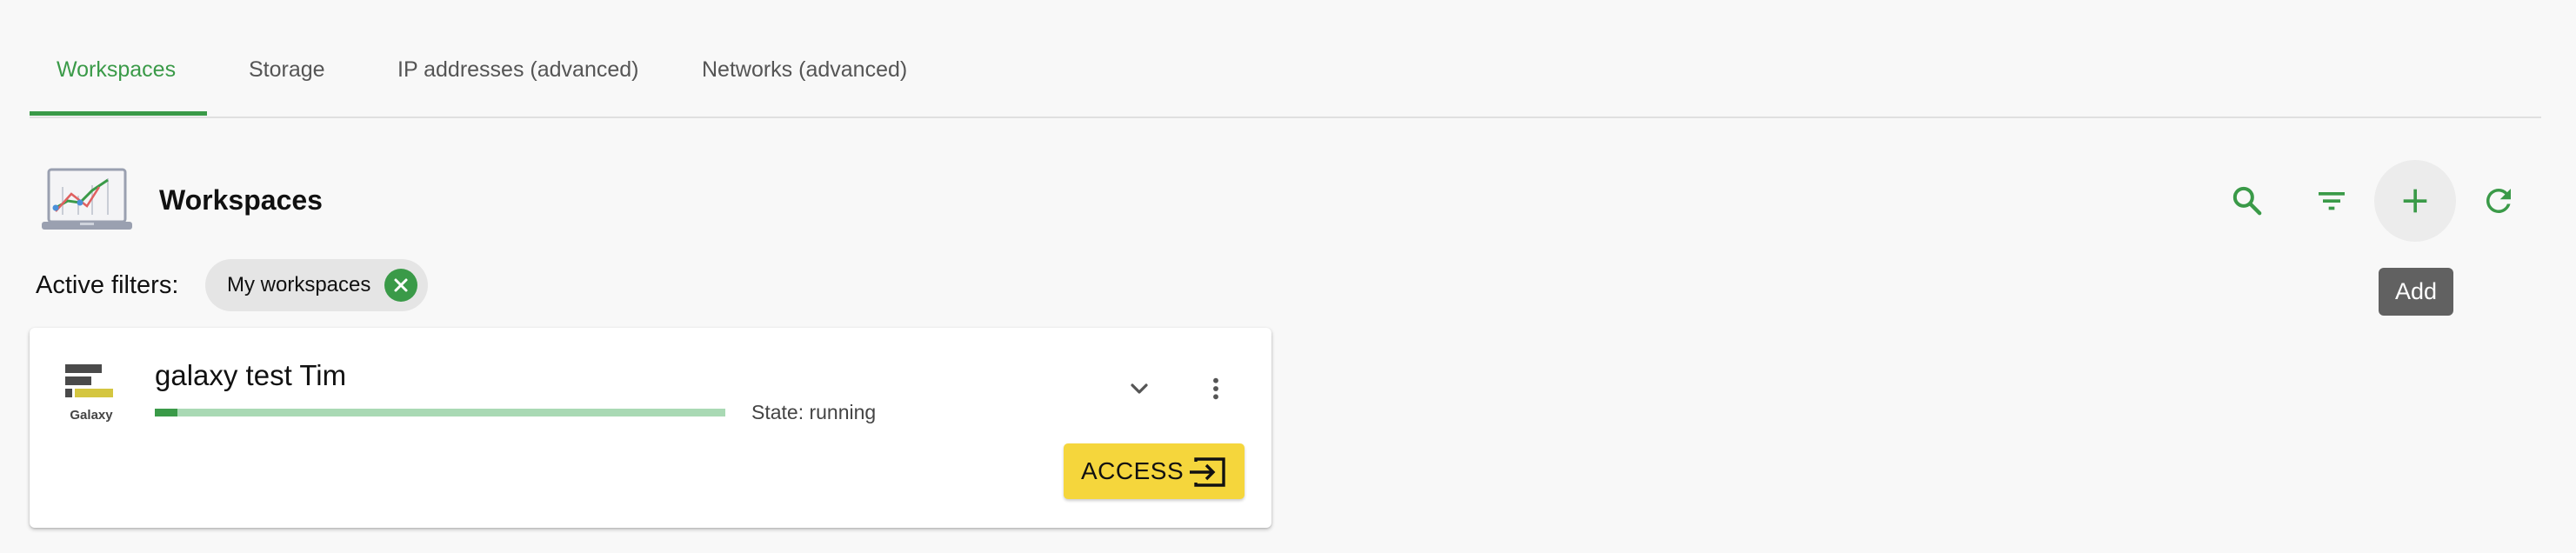 This screenshot has height=553, width=2576. I want to click on progress-fill, so click(166, 412).